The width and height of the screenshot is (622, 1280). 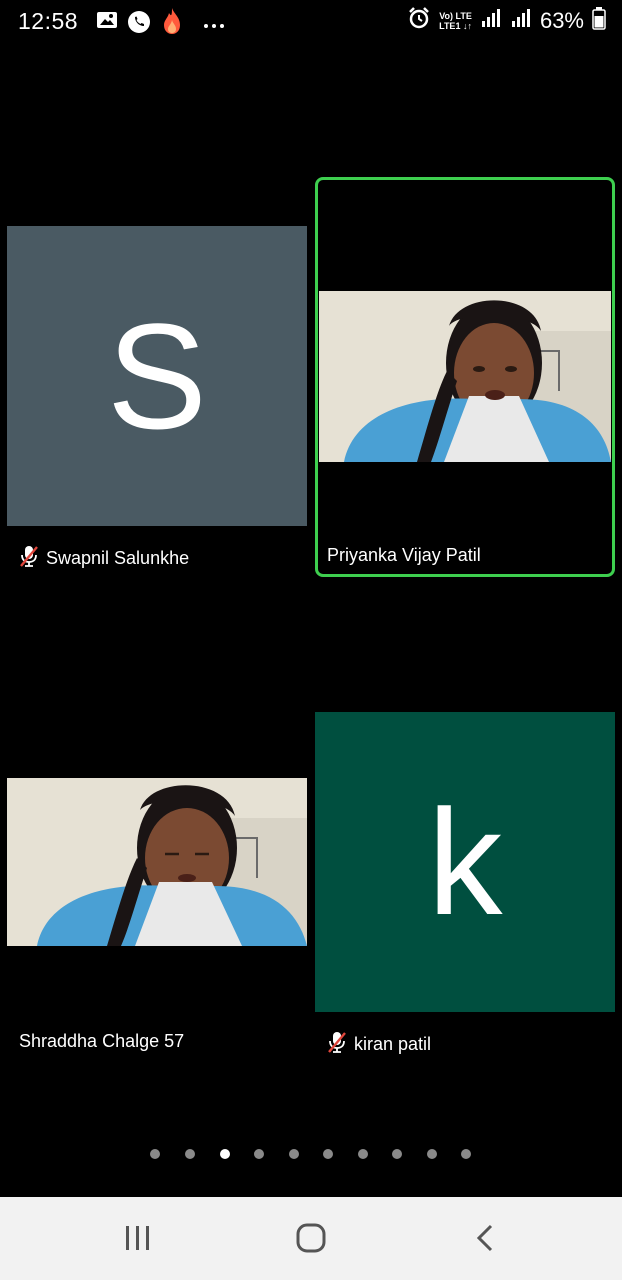 I want to click on fire-icon, so click(x=172, y=23).